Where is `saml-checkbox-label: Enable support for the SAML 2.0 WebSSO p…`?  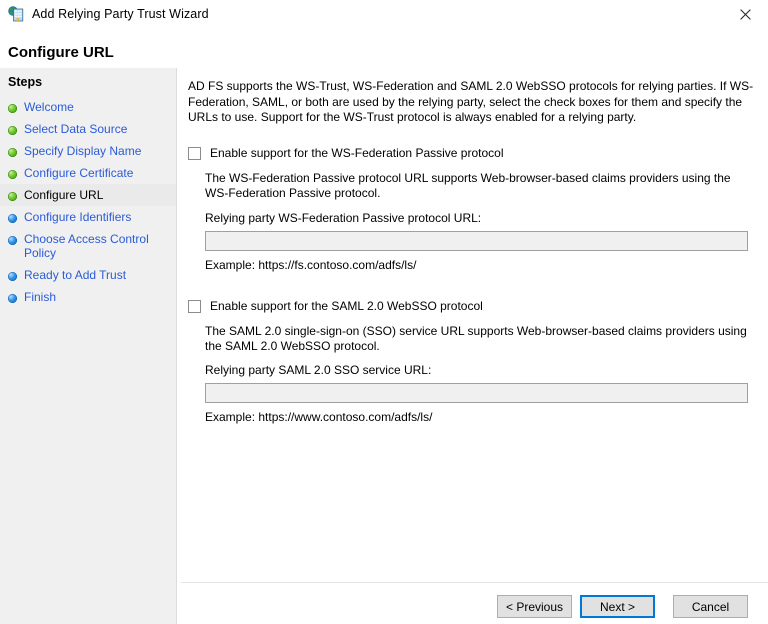 saml-checkbox-label: Enable support for the SAML 2.0 WebSSO p… is located at coordinates (346, 306).